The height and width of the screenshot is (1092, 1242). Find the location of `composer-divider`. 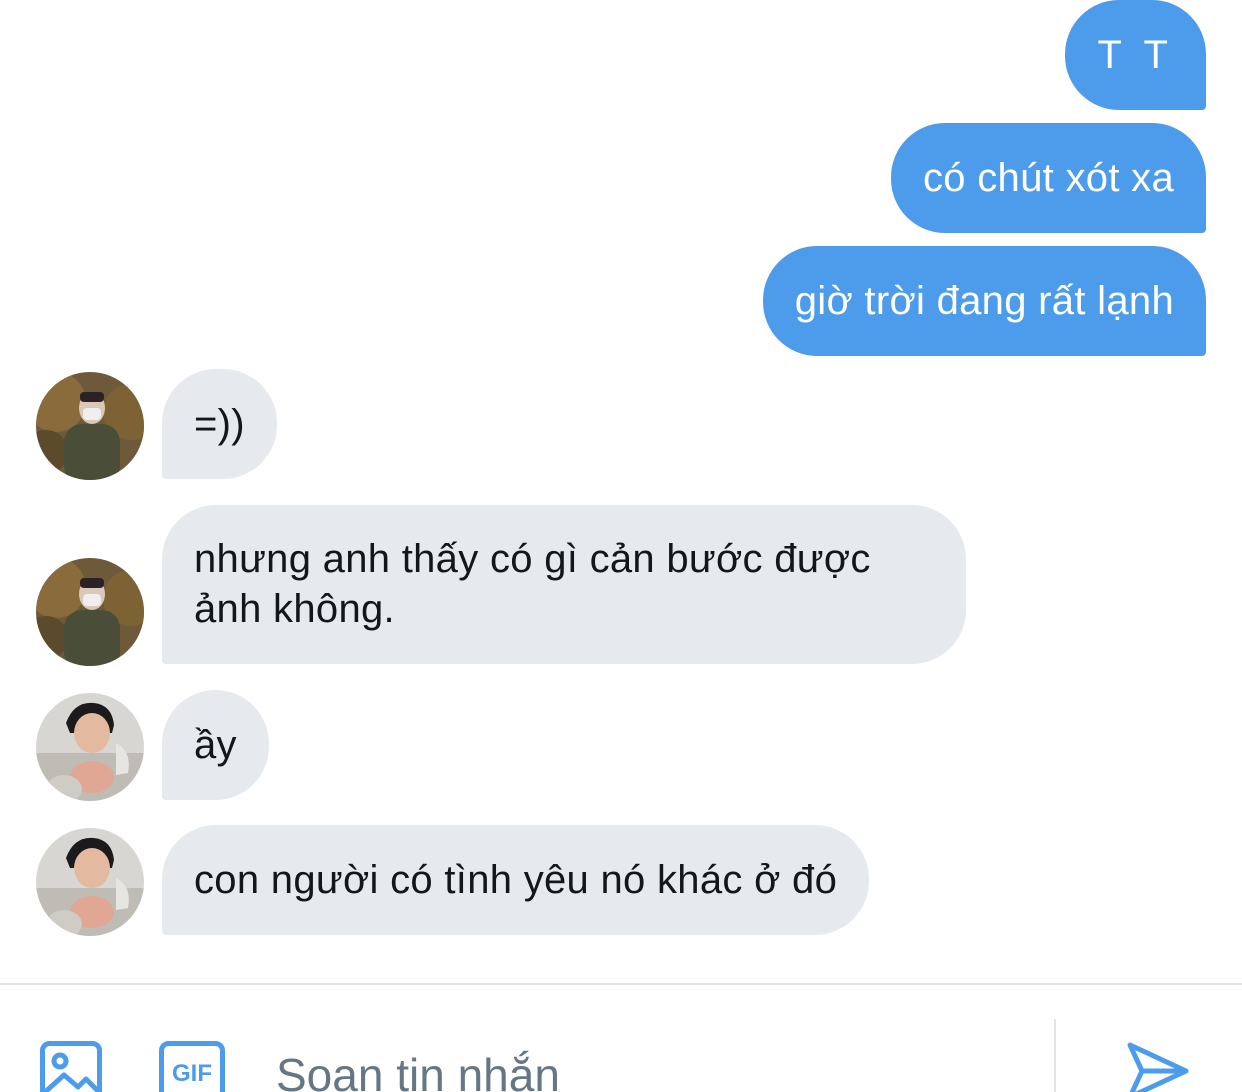

composer-divider is located at coordinates (1055, 1055).